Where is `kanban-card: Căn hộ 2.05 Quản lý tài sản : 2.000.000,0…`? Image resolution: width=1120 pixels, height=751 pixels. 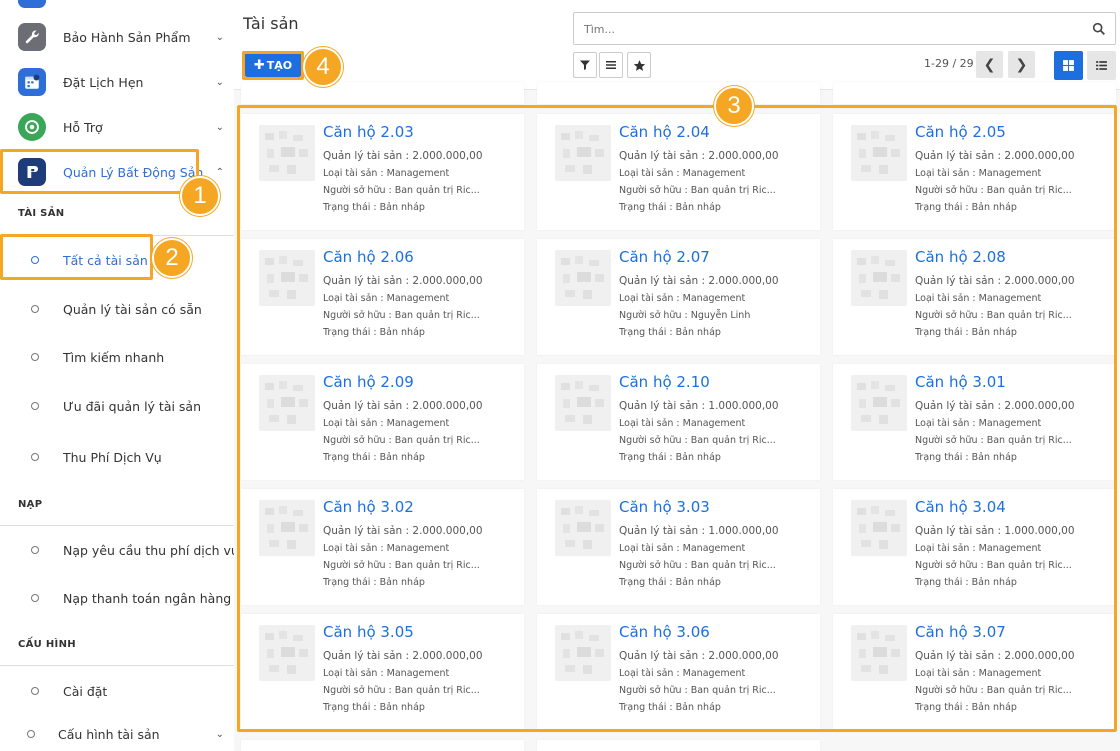 kanban-card: Căn hộ 2.05 Quản lý tài sản : 2.000.000,0… is located at coordinates (974, 172).